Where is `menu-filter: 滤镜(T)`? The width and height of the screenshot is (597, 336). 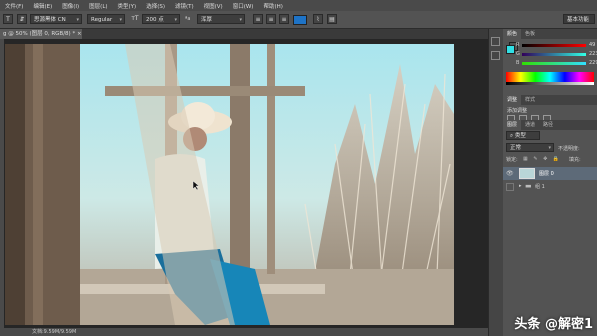 menu-filter: 滤镜(T) is located at coordinates (184, 6).